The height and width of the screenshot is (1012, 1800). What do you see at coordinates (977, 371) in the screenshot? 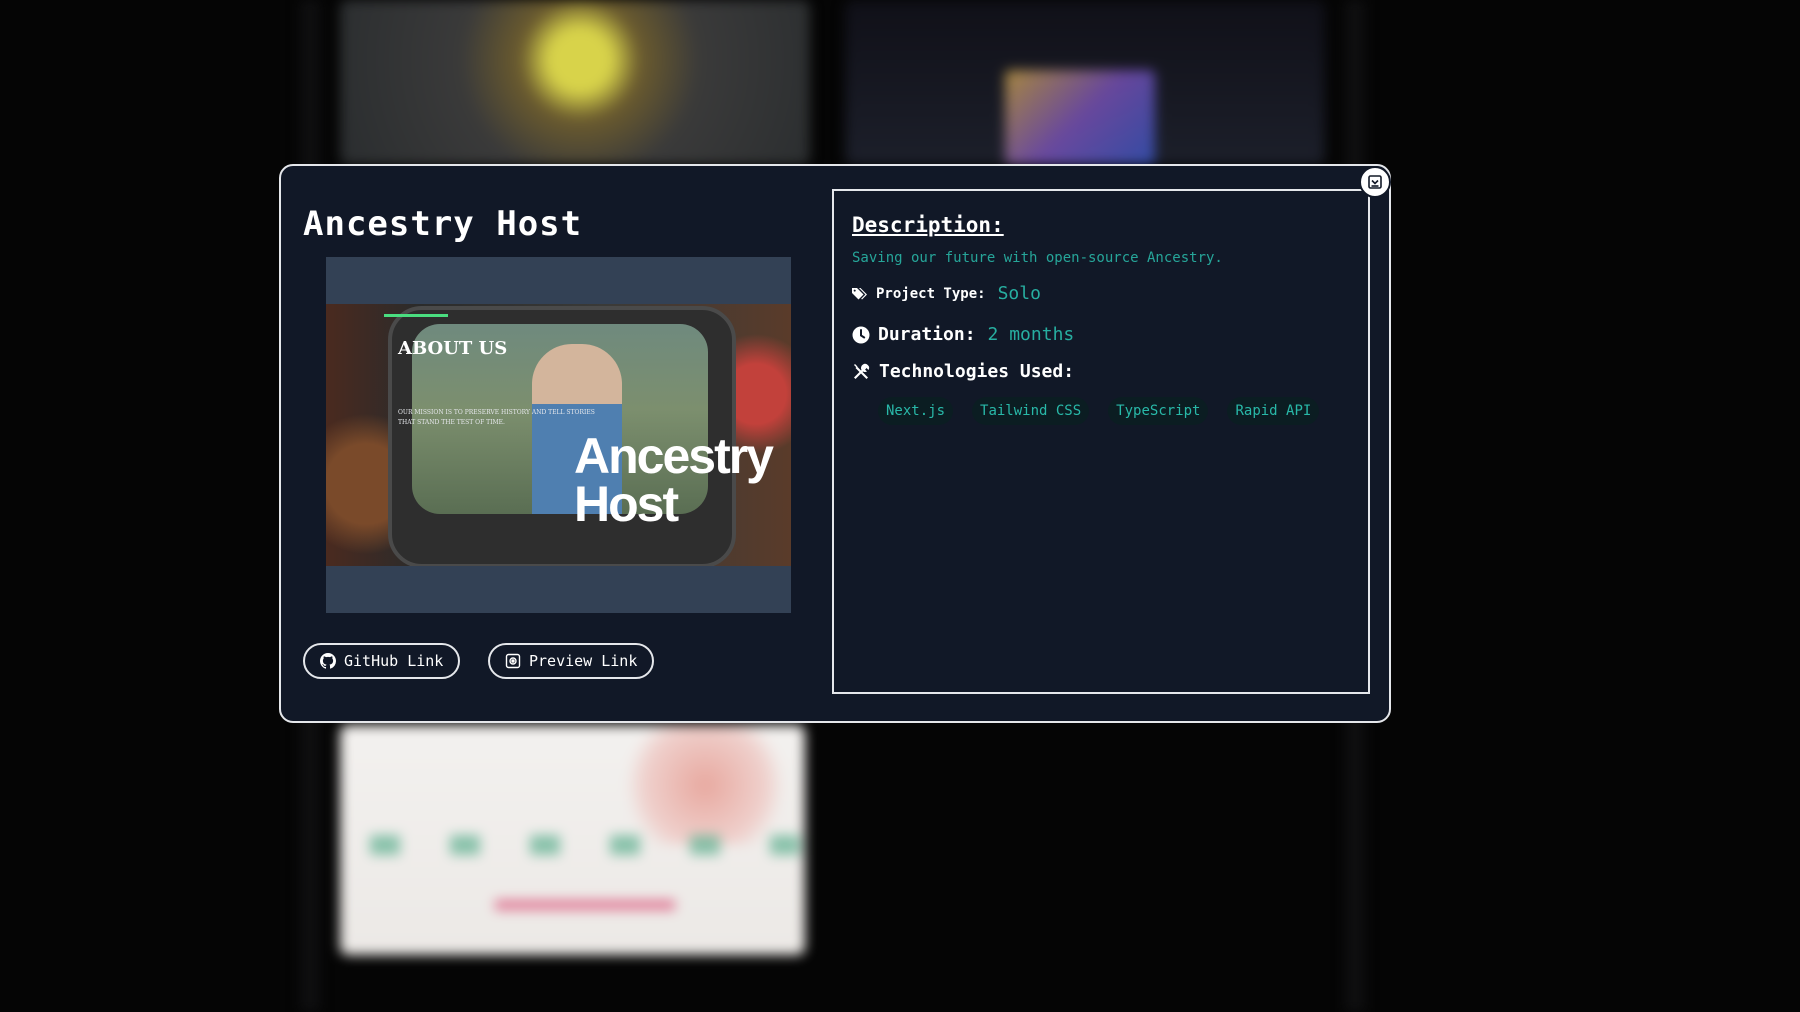
I see `technologies-label: Technologies Used:` at bounding box center [977, 371].